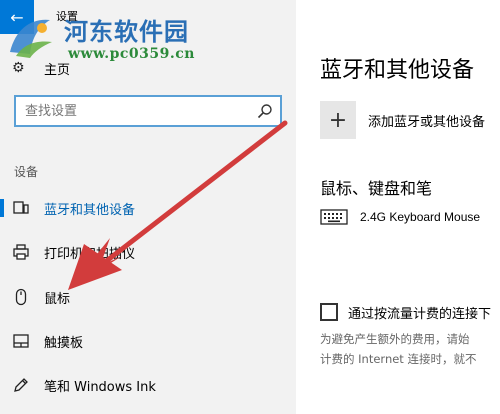  What do you see at coordinates (18, 68) in the screenshot?
I see `gear-icon: ⚙` at bounding box center [18, 68].